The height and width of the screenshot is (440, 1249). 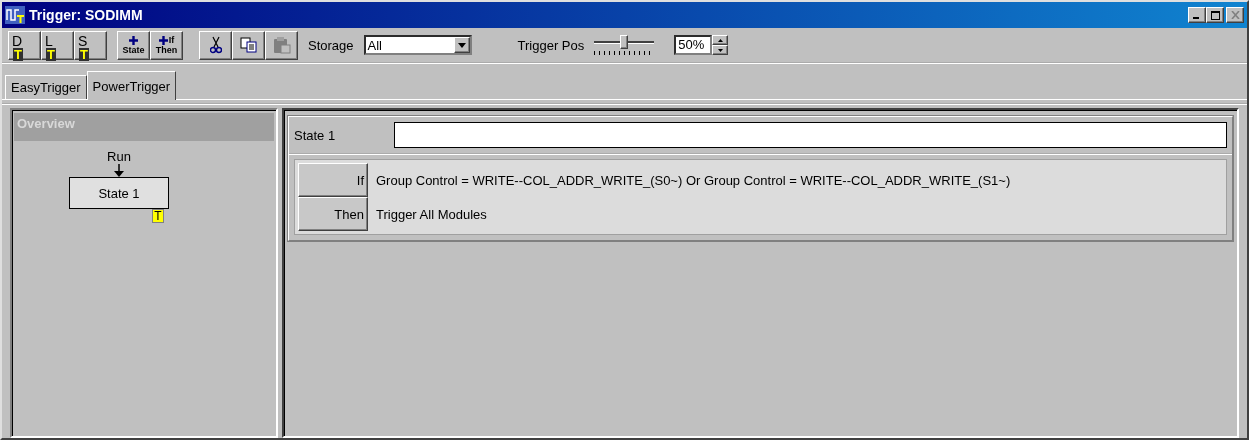 I want to click on add-if-then-button: If Then, so click(x=166, y=45).